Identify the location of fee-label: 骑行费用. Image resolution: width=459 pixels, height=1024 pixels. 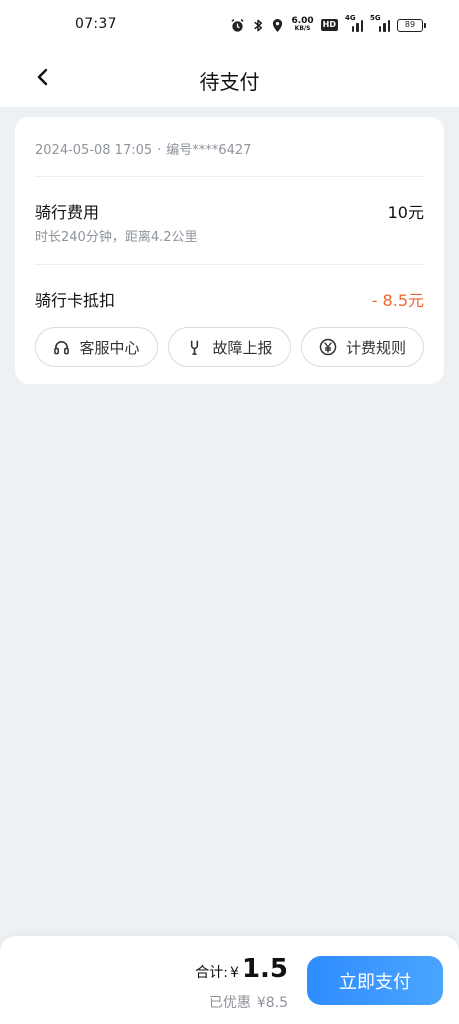
(67, 212).